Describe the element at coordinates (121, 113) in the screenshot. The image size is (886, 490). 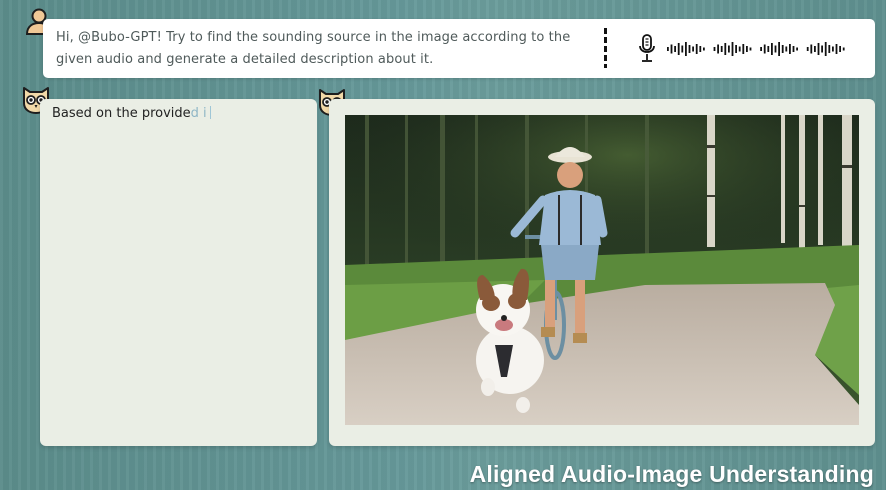
I see `answer-text-main: Based on the provide` at that location.